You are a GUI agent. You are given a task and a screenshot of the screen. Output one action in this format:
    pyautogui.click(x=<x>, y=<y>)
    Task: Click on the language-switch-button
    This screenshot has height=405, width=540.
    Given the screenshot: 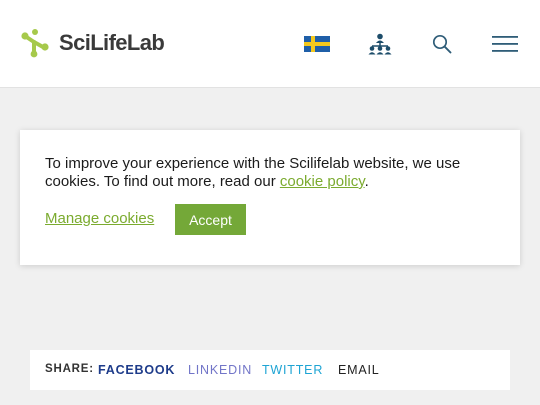 What is the action you would take?
    pyautogui.click(x=316, y=44)
    